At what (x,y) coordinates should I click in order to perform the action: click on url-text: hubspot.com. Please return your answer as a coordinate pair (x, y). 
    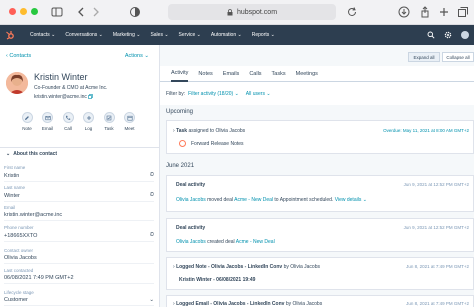
    Looking at the image, I should click on (257, 12).